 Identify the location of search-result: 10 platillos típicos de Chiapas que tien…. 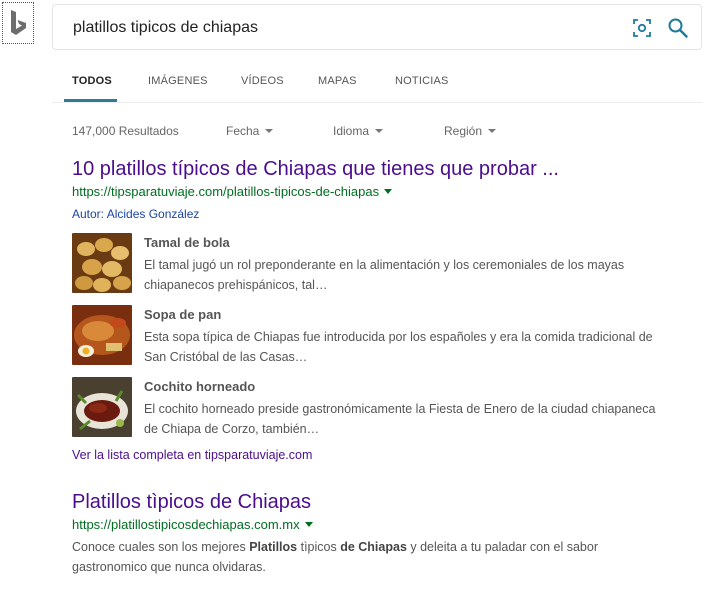
(382, 189).